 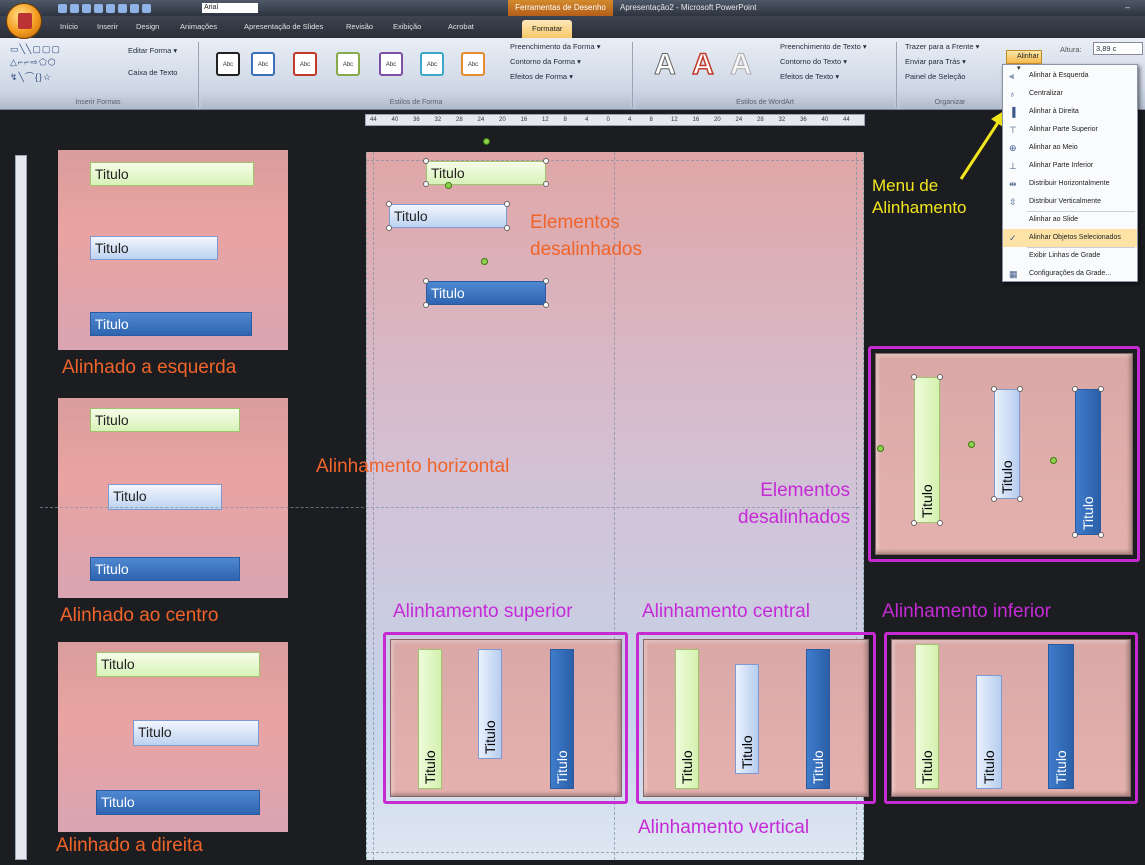 I want to click on titulo-box-dark-selected: Titulo, so click(x=486, y=293).